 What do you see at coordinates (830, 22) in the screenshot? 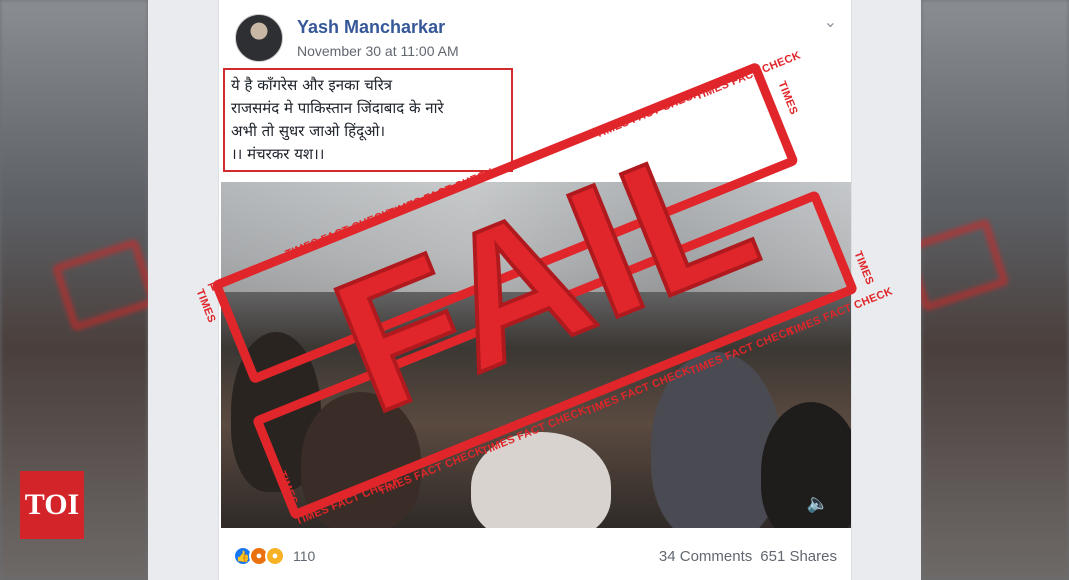
I see `chevron-down-icon: ⌄` at bounding box center [830, 22].